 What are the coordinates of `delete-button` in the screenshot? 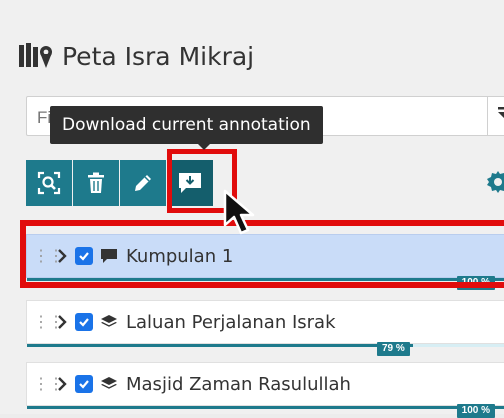 It's located at (96, 183).